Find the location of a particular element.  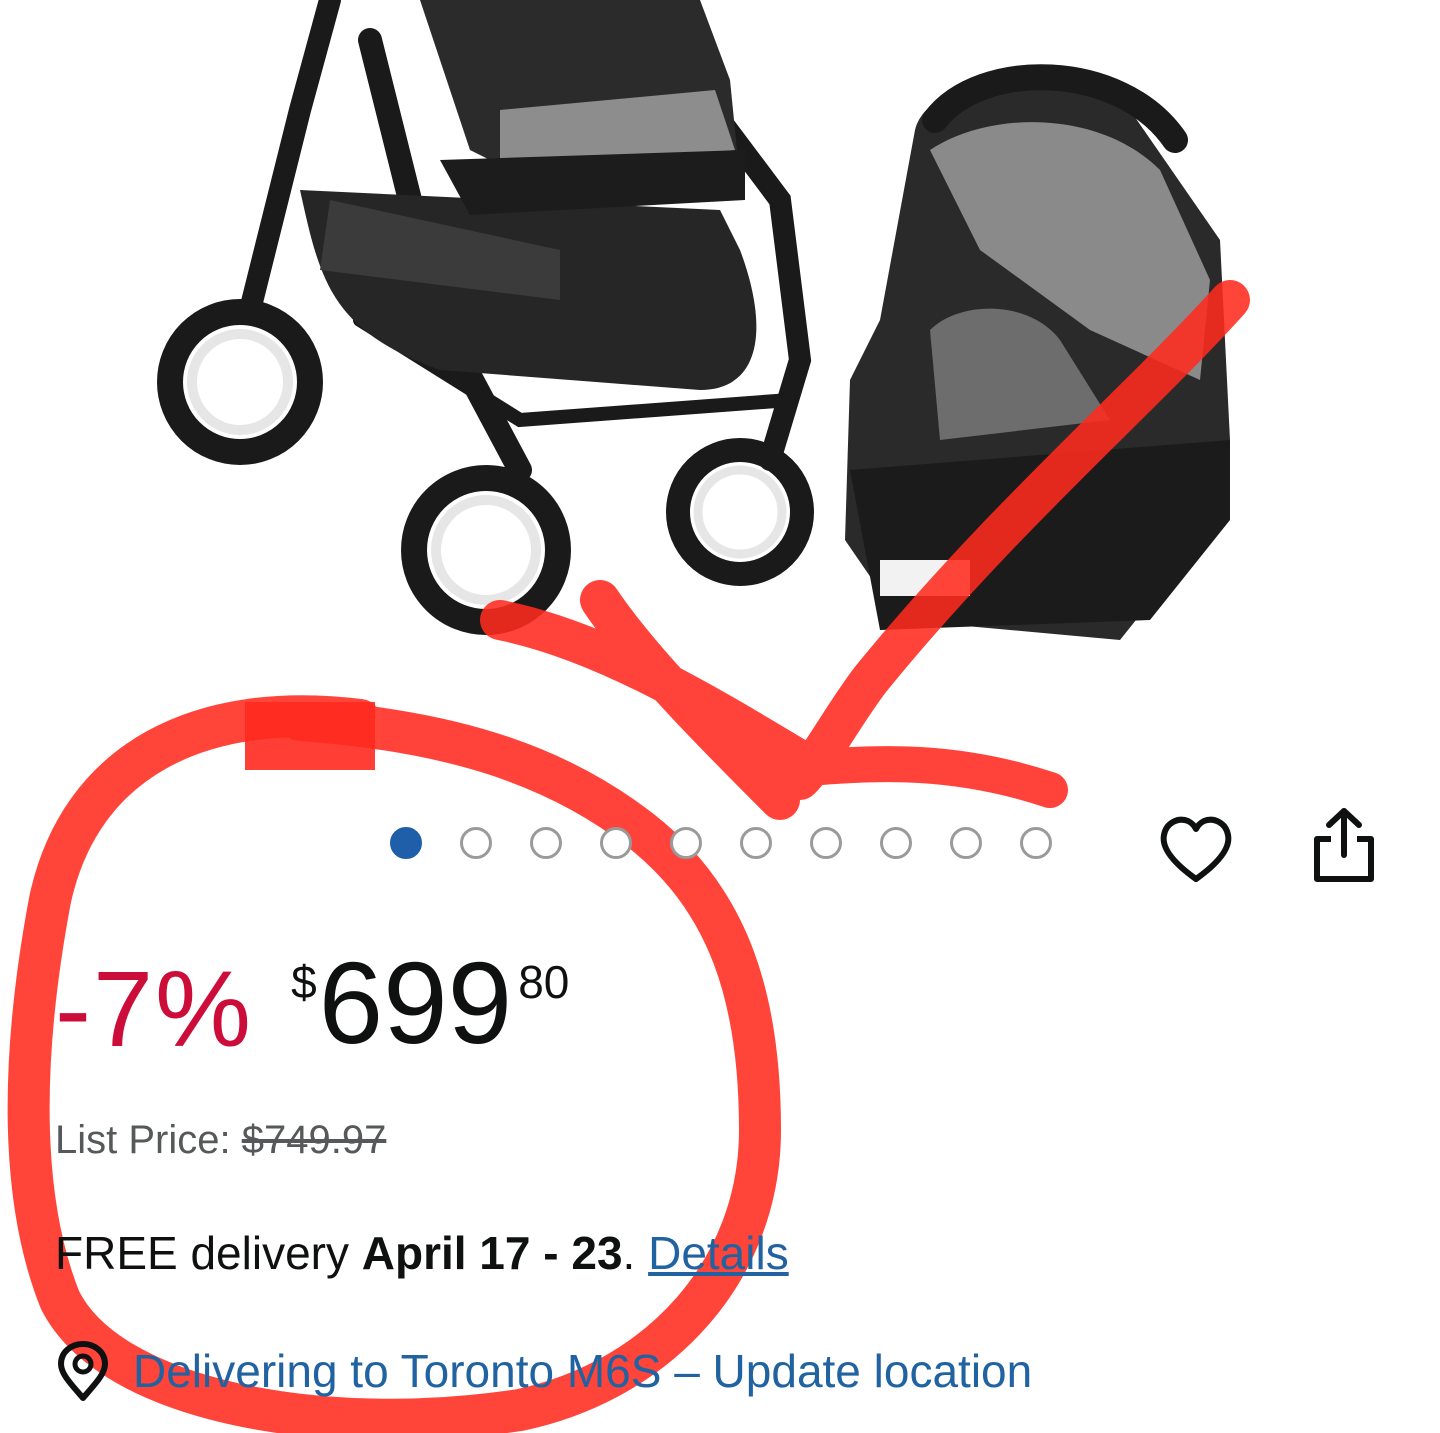

delivery-dates: April 17 - 23 is located at coordinates (492, 1253).